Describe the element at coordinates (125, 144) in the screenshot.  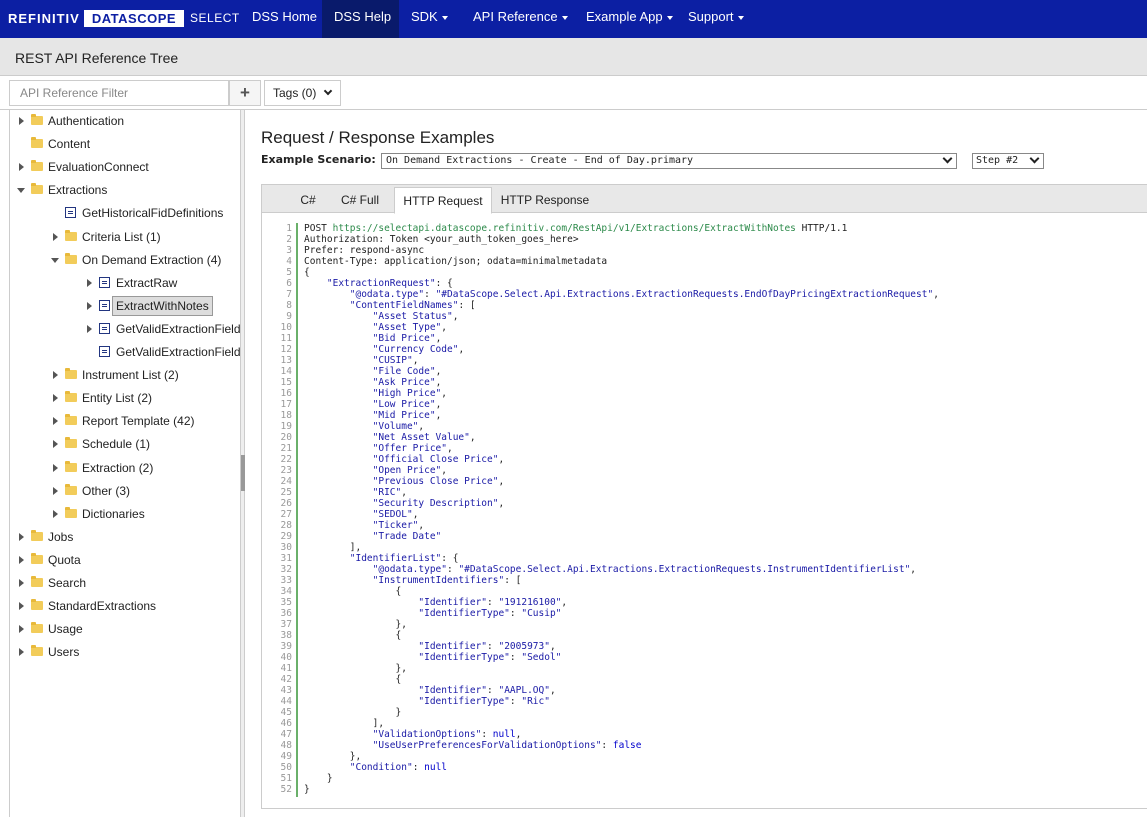
I see `tree-item: Content` at that location.